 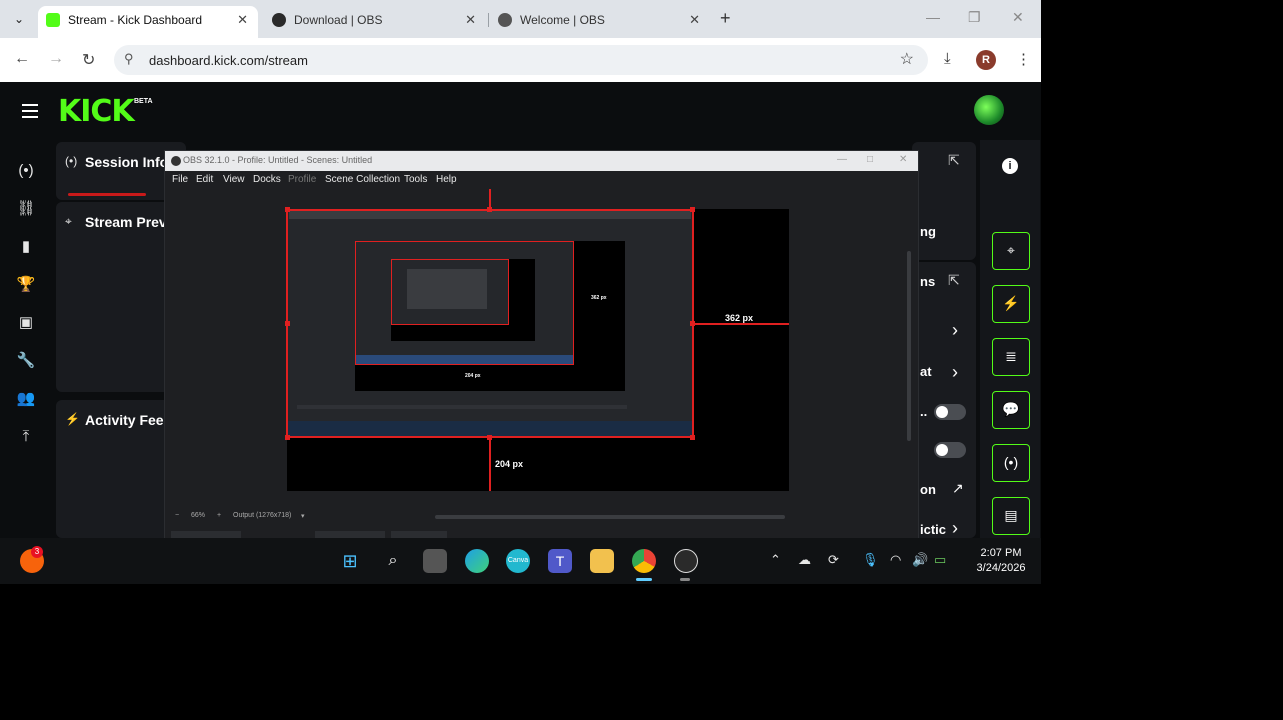 What do you see at coordinates (26, 437) in the screenshot?
I see `export-icon: ⤒` at bounding box center [26, 437].